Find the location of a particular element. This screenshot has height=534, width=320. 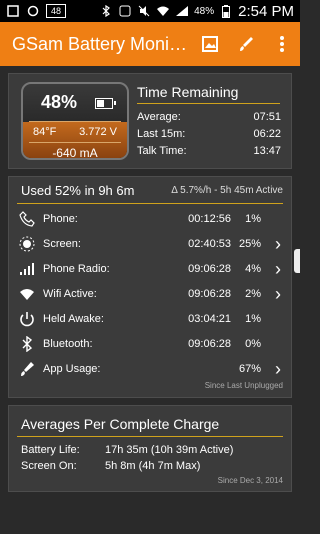

badge-48-icon: 48 is located at coordinates (56, 11).